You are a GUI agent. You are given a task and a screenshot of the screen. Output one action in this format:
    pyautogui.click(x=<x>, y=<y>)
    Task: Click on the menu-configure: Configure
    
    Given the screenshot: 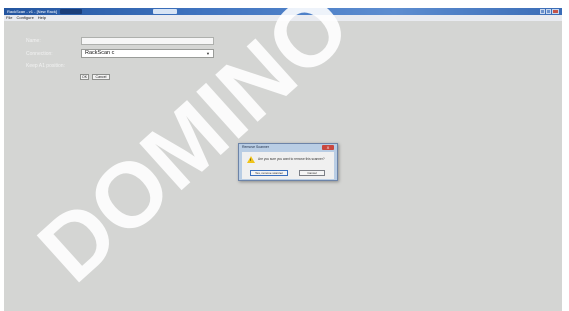 What is the action you would take?
    pyautogui.click(x=24, y=18)
    